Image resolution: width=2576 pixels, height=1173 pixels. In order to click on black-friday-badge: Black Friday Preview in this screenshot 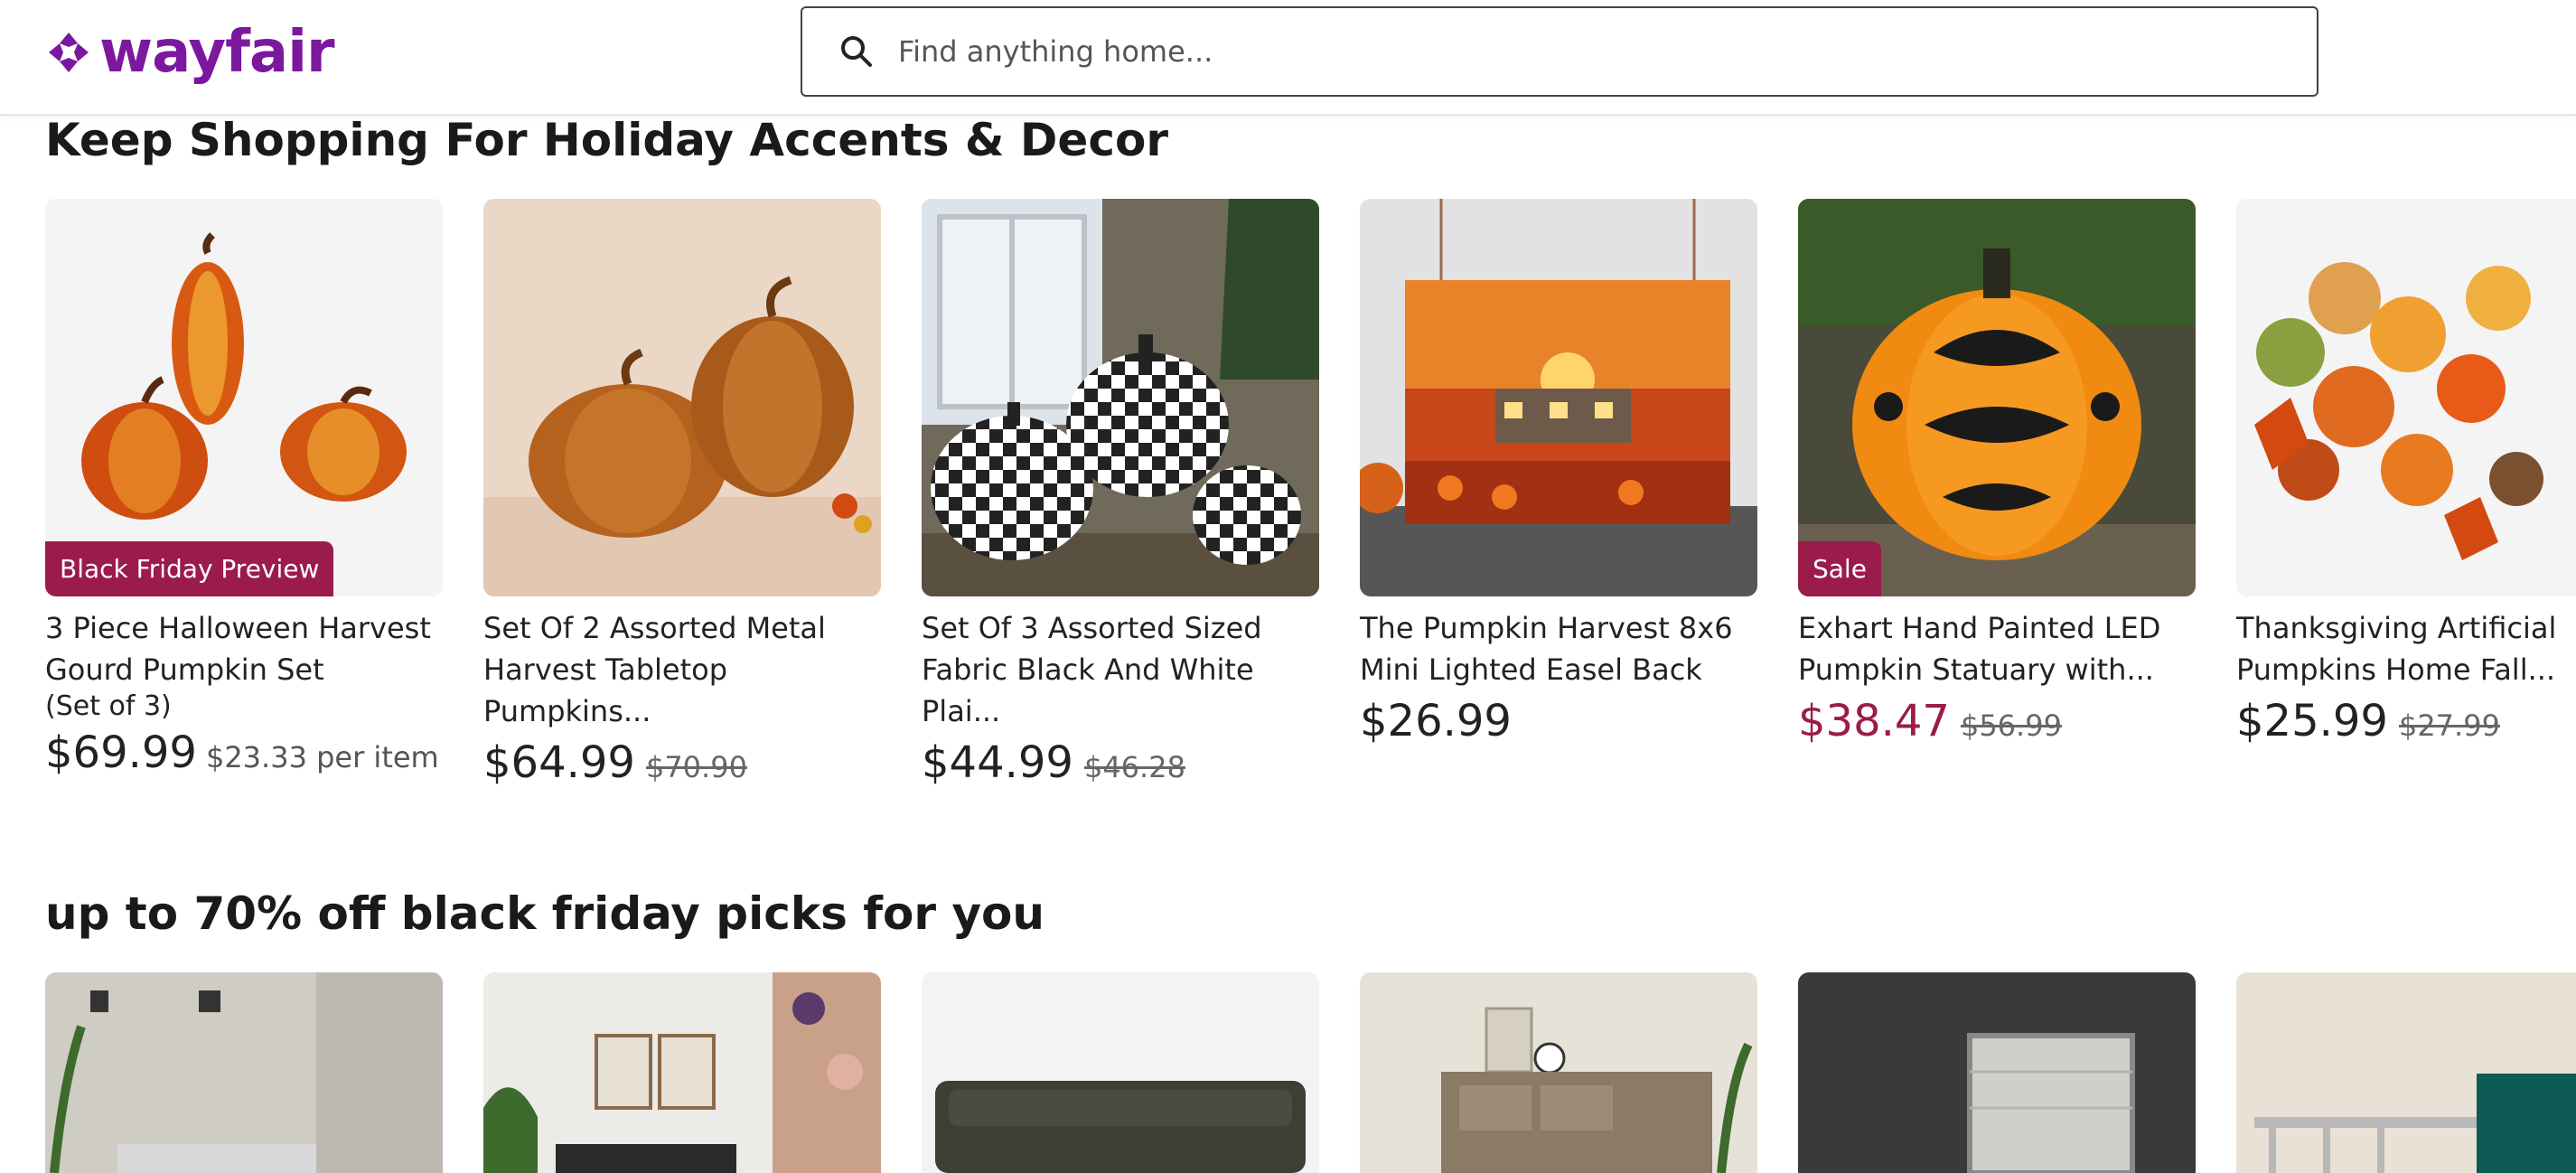, I will do `click(189, 568)`.